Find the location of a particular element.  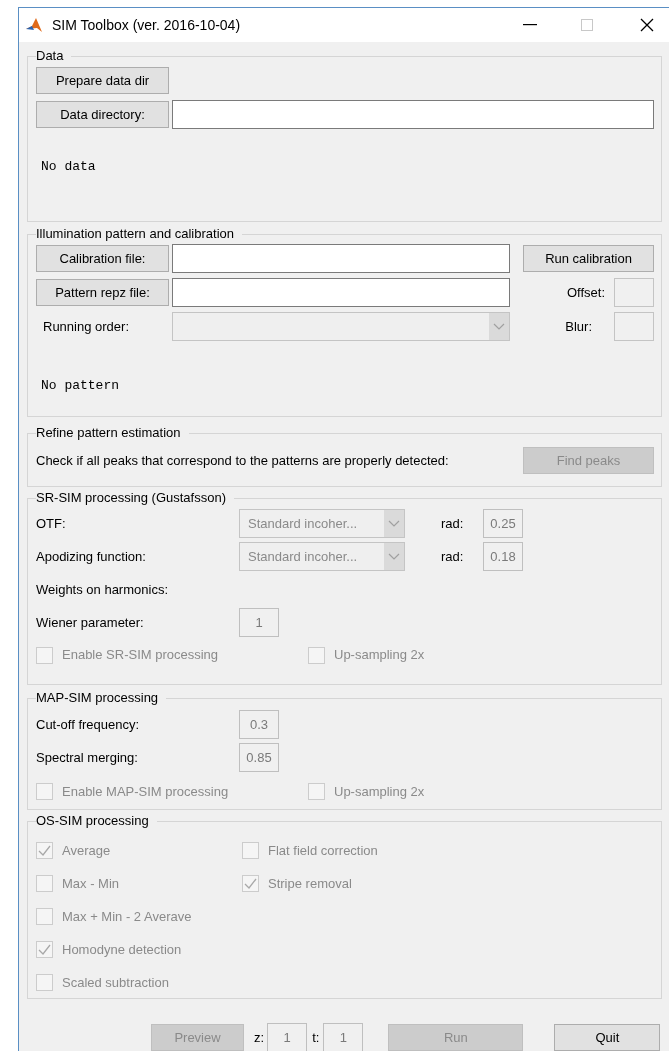

wiener-label: Wiener parameter: is located at coordinates (90, 622).